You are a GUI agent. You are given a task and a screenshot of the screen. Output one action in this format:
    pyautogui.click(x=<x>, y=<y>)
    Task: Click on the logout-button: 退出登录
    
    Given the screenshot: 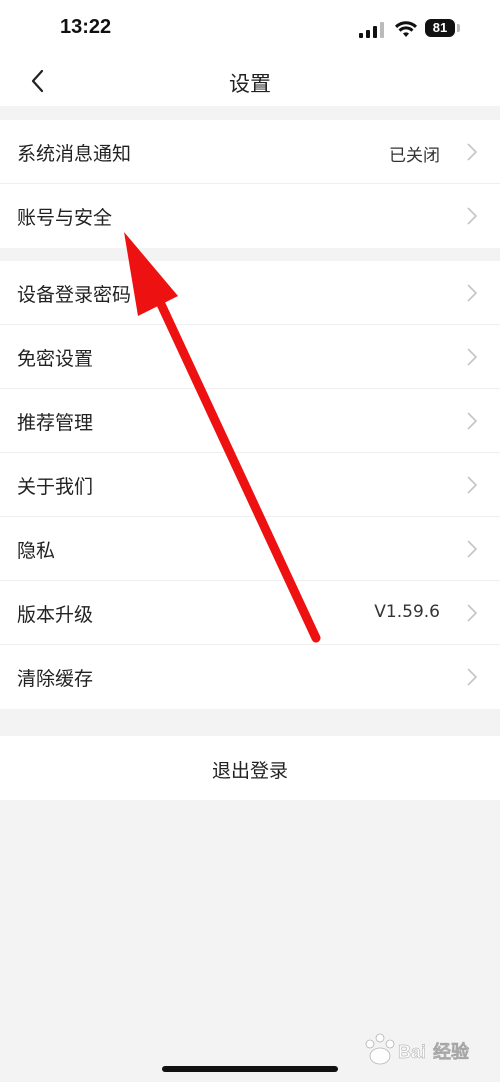 What is the action you would take?
    pyautogui.click(x=250, y=768)
    